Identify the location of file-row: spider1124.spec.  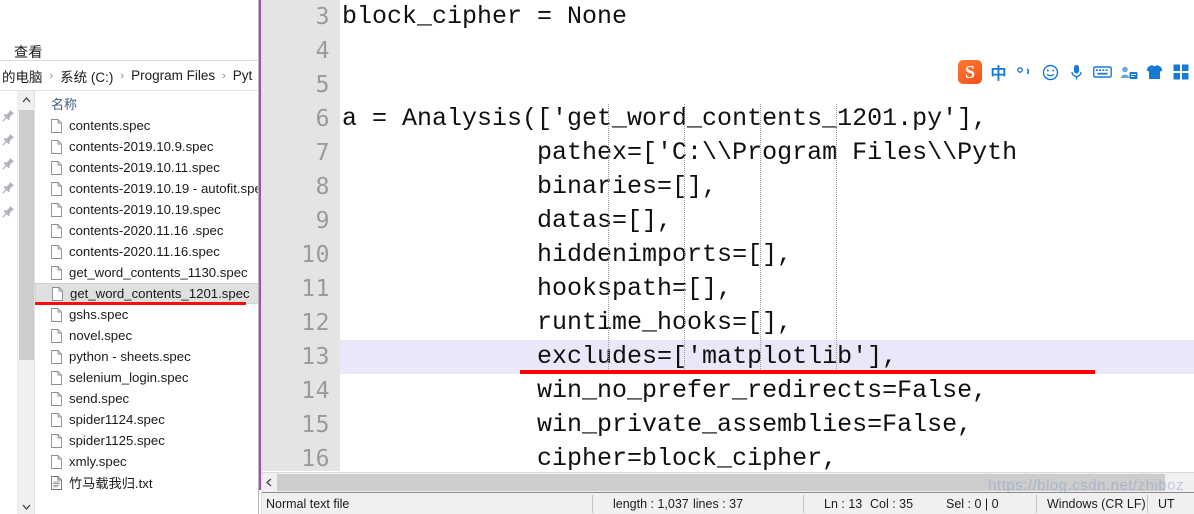
(148, 419).